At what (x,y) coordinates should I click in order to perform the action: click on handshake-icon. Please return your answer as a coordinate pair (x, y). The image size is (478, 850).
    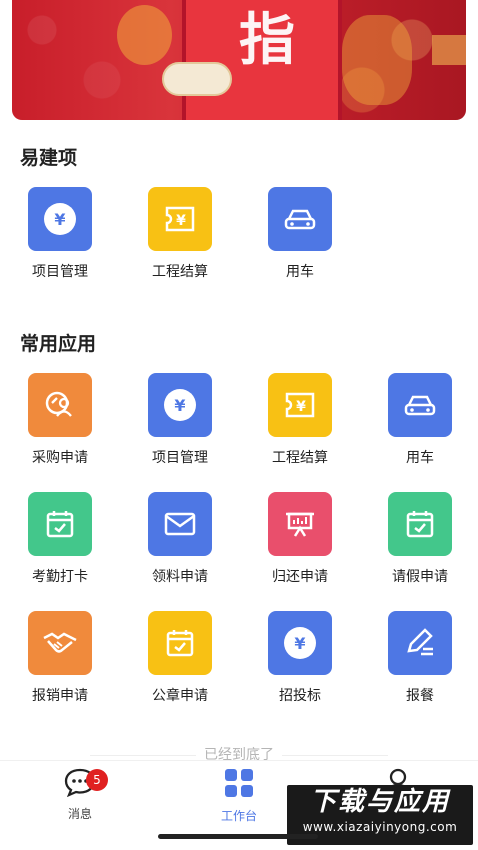
    Looking at the image, I should click on (60, 642).